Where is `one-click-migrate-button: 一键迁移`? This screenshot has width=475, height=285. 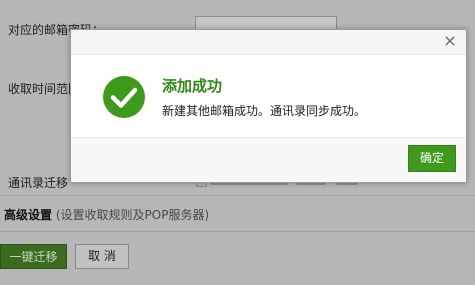 one-click-migrate-button: 一键迁移 is located at coordinates (33, 256).